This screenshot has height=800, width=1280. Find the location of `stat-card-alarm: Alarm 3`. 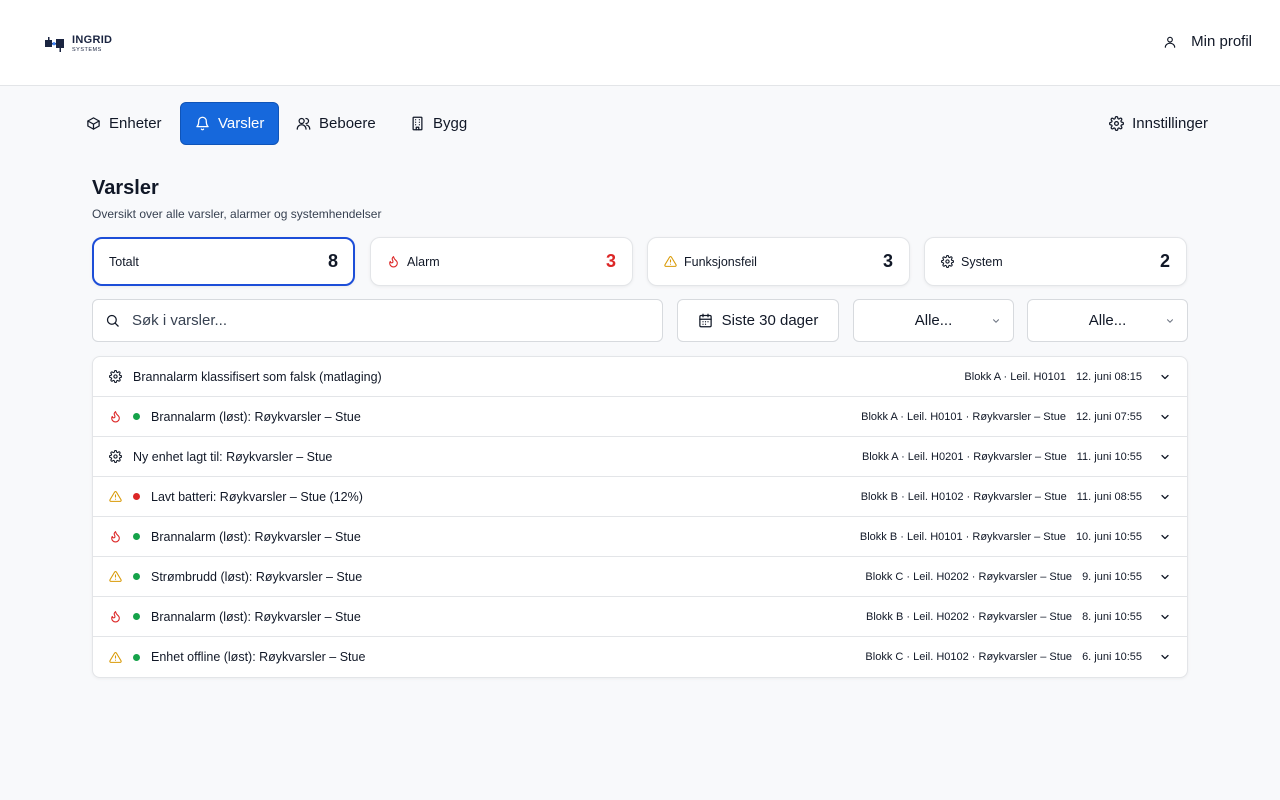

stat-card-alarm: Alarm 3 is located at coordinates (501, 261).